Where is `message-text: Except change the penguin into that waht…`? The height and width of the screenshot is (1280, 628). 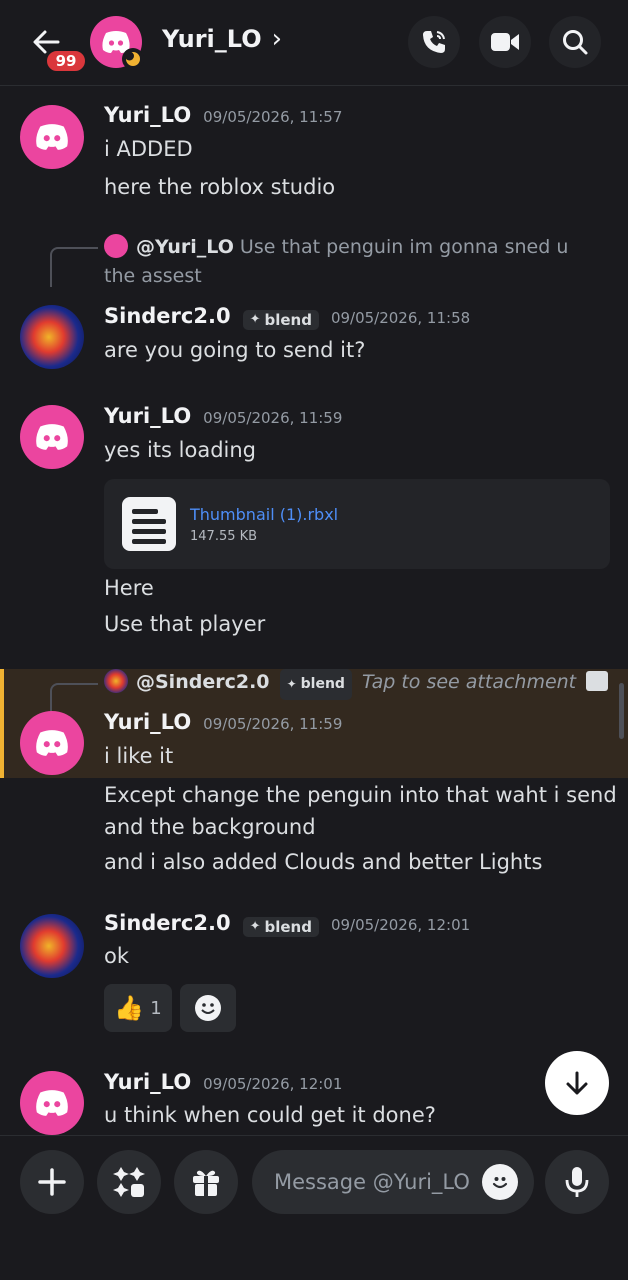 message-text: Except change the penguin into that waht… is located at coordinates (360, 795).